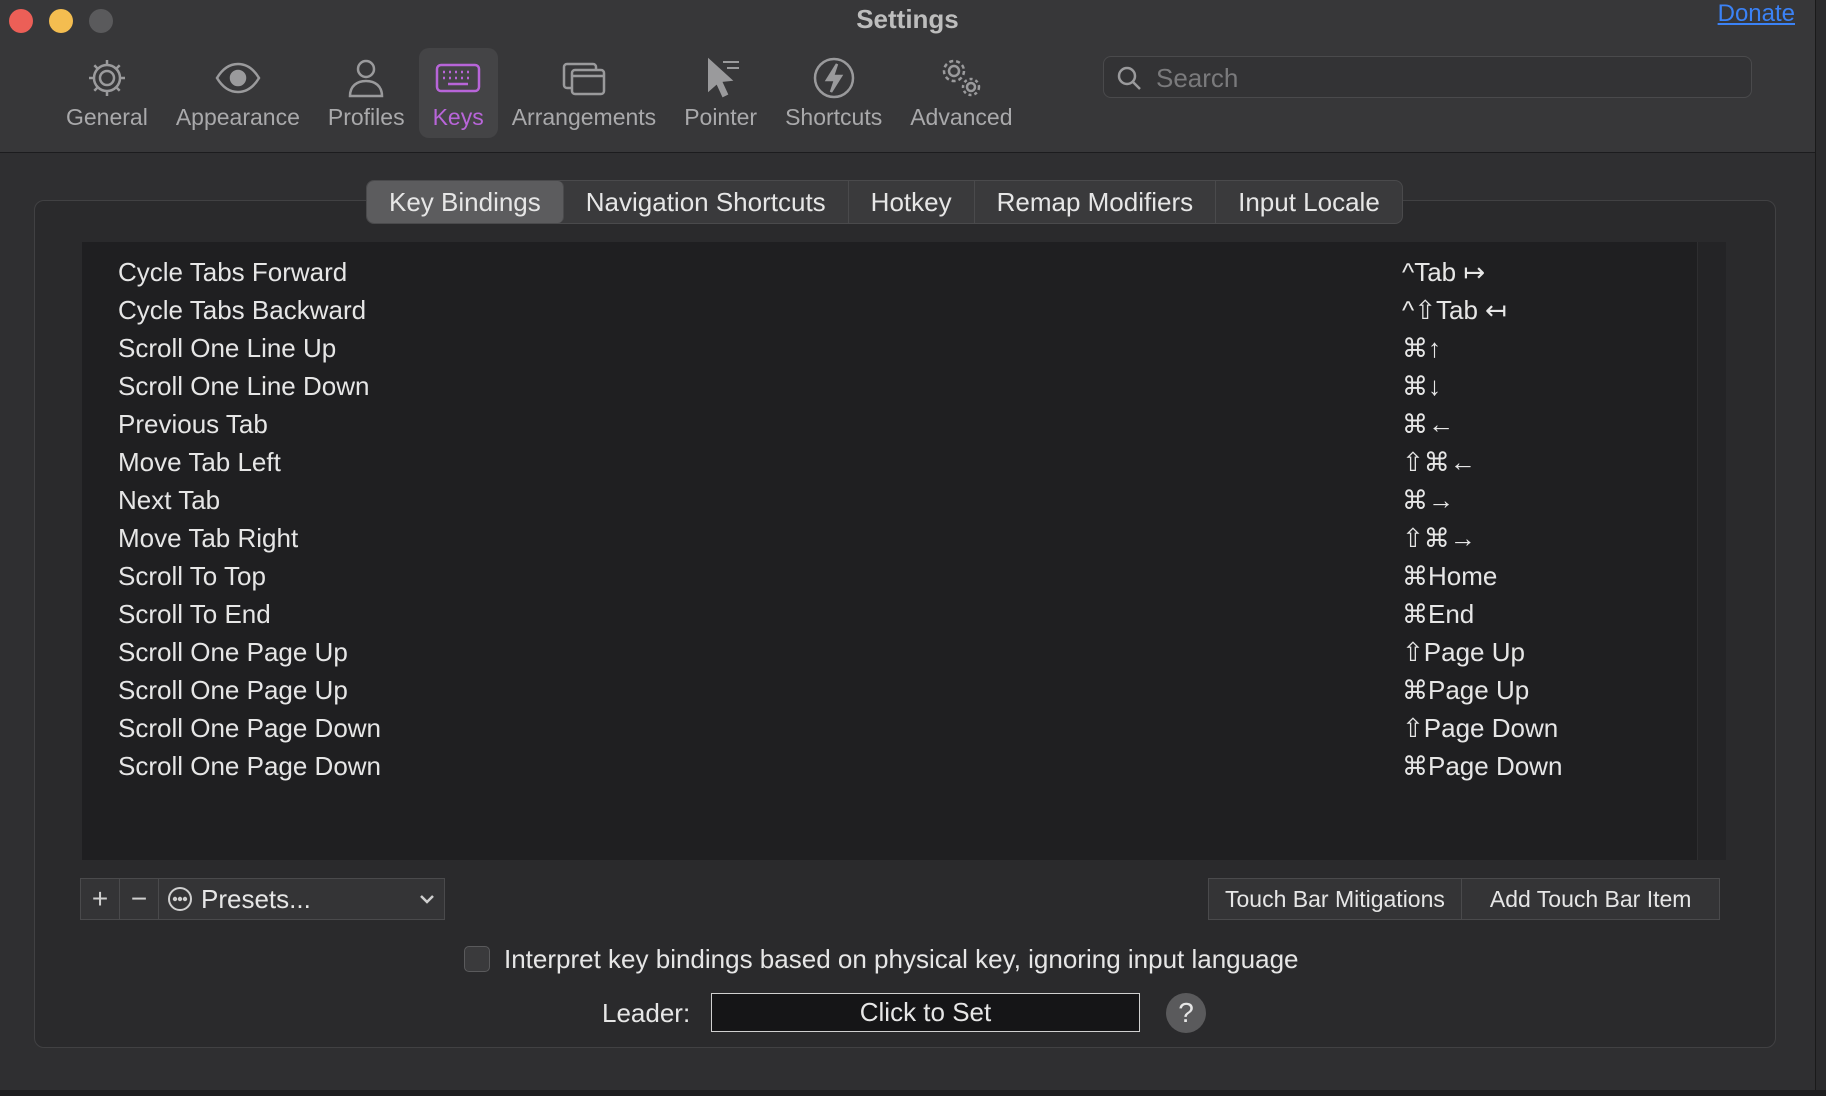 The image size is (1826, 1096). Describe the element at coordinates (882, 272) in the screenshot. I see `table-row: Cycle Tabs Forward ^Tab ↦` at that location.